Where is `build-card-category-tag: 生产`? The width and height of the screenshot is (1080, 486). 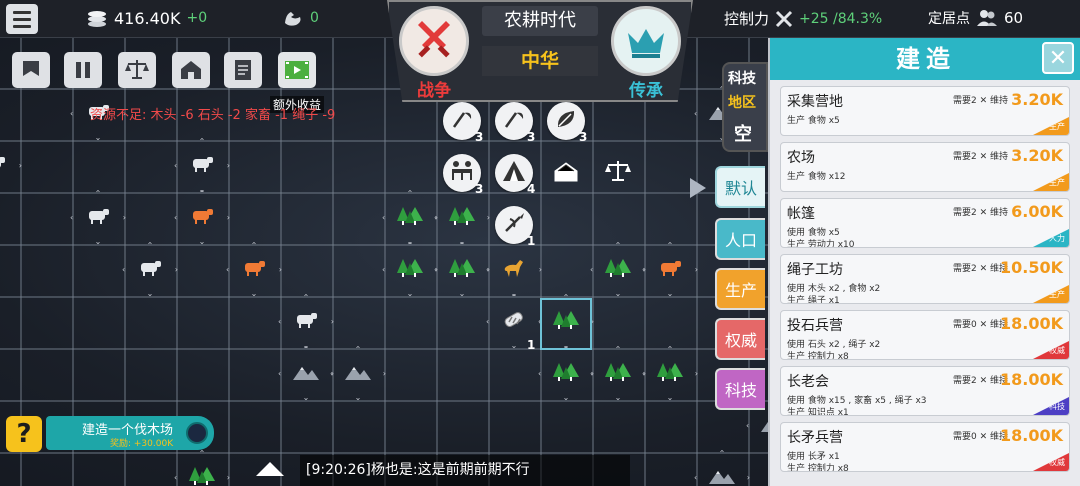 build-card-category-tag: 生产 is located at coordinates (1051, 182).